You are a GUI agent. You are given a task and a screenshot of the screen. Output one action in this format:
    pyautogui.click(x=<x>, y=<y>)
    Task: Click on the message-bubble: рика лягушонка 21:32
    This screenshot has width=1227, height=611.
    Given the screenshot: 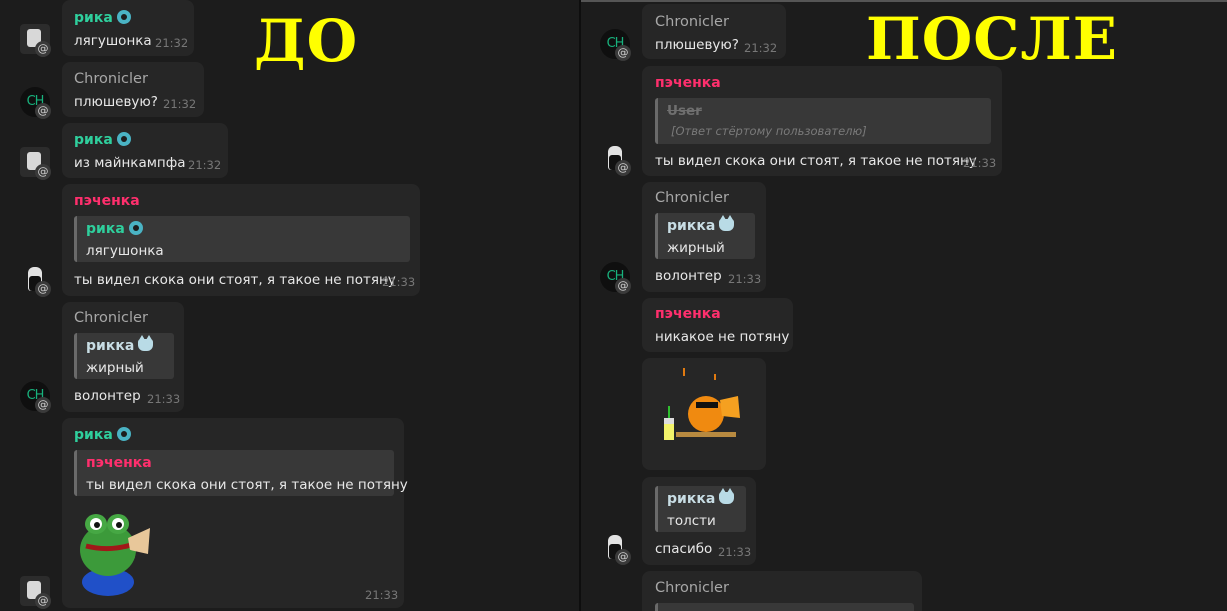 What is the action you would take?
    pyautogui.click(x=128, y=28)
    